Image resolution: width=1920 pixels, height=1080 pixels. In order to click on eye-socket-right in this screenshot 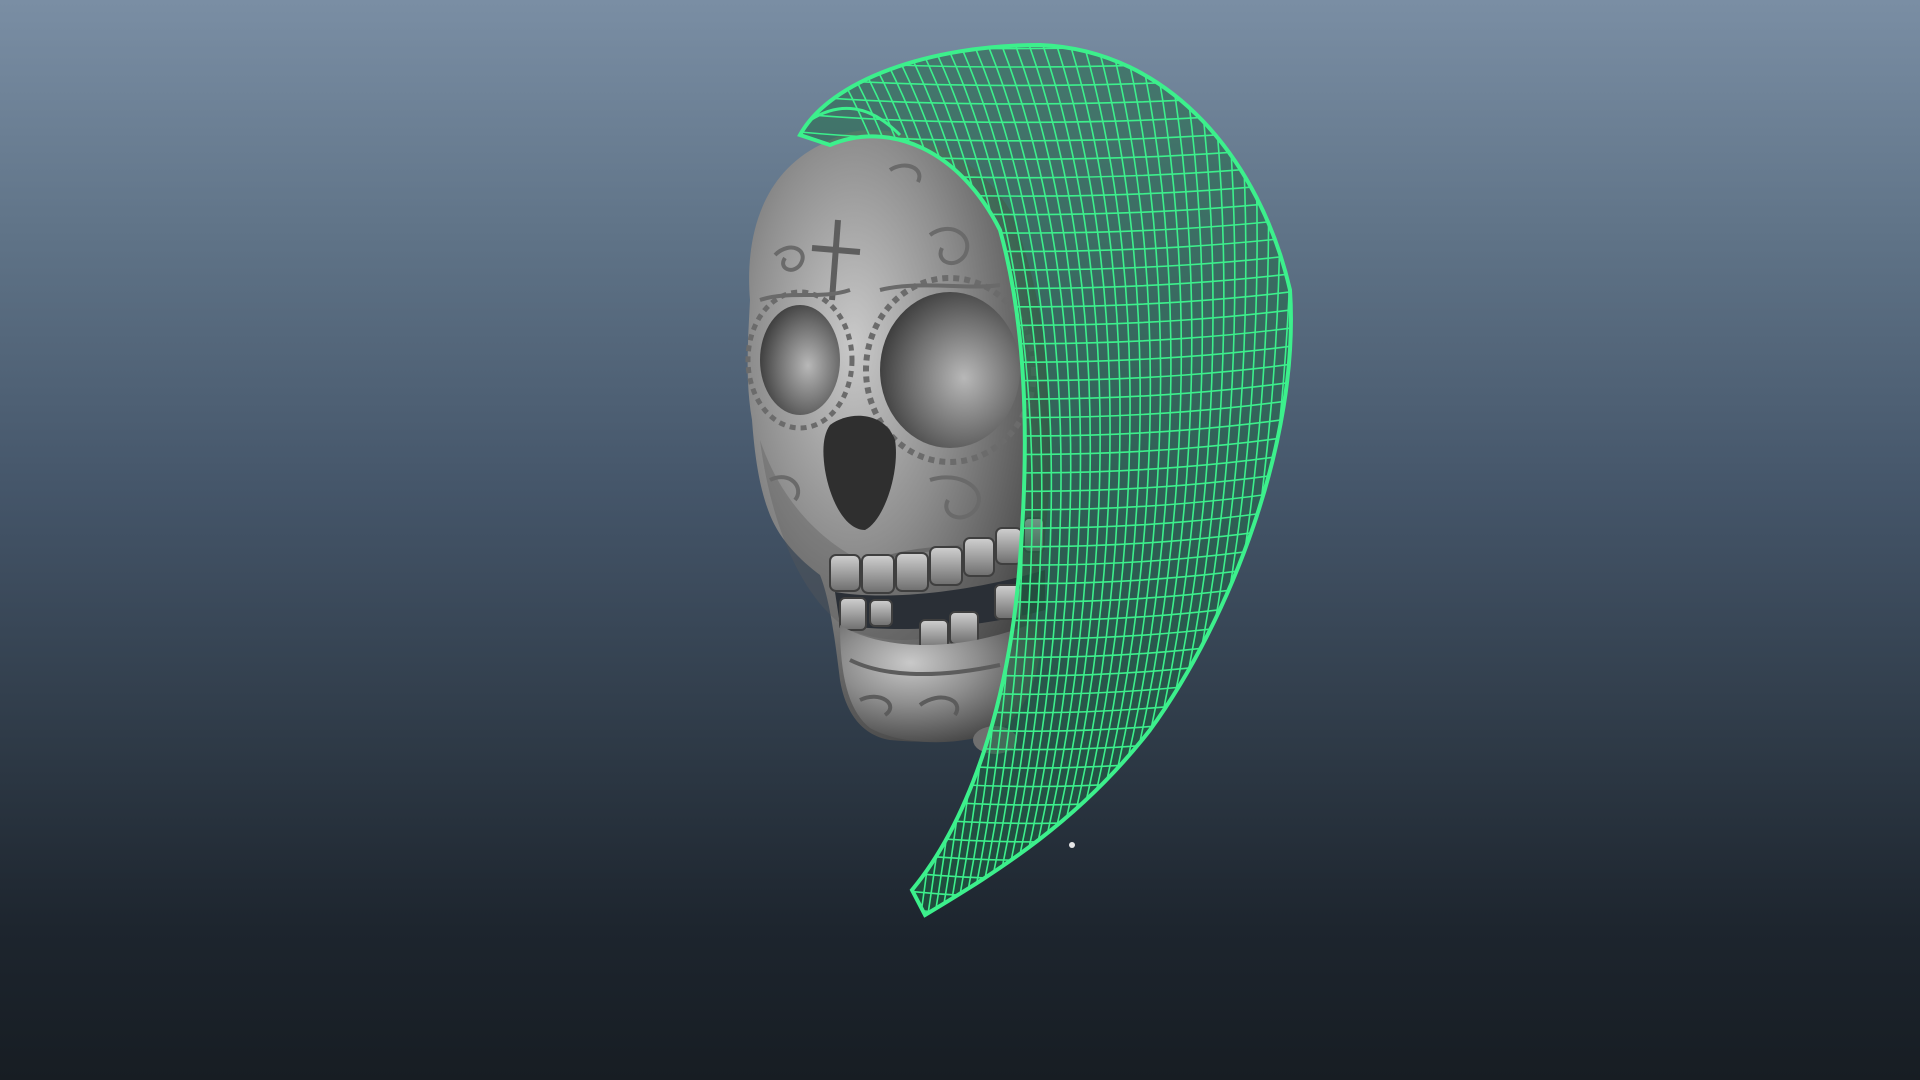, I will do `click(950, 370)`.